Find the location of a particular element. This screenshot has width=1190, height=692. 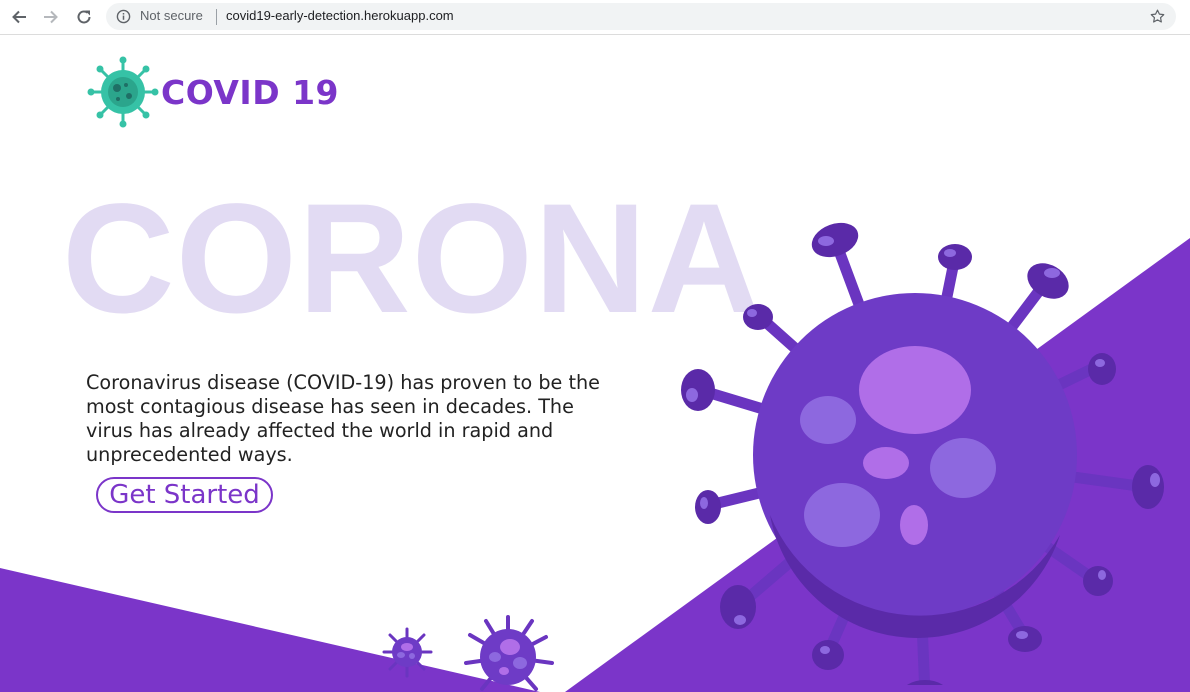

reload-icon is located at coordinates (84, 17).